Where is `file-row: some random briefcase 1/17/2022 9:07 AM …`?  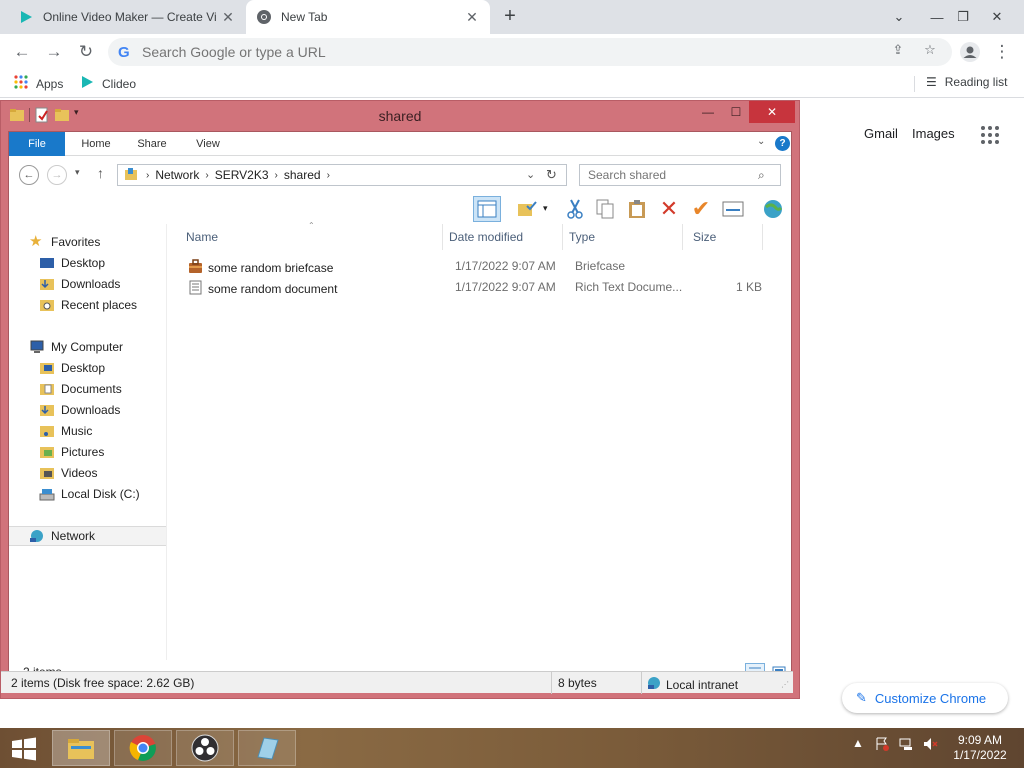
file-row: some random briefcase 1/17/2022 9:07 AM … is located at coordinates (481, 266).